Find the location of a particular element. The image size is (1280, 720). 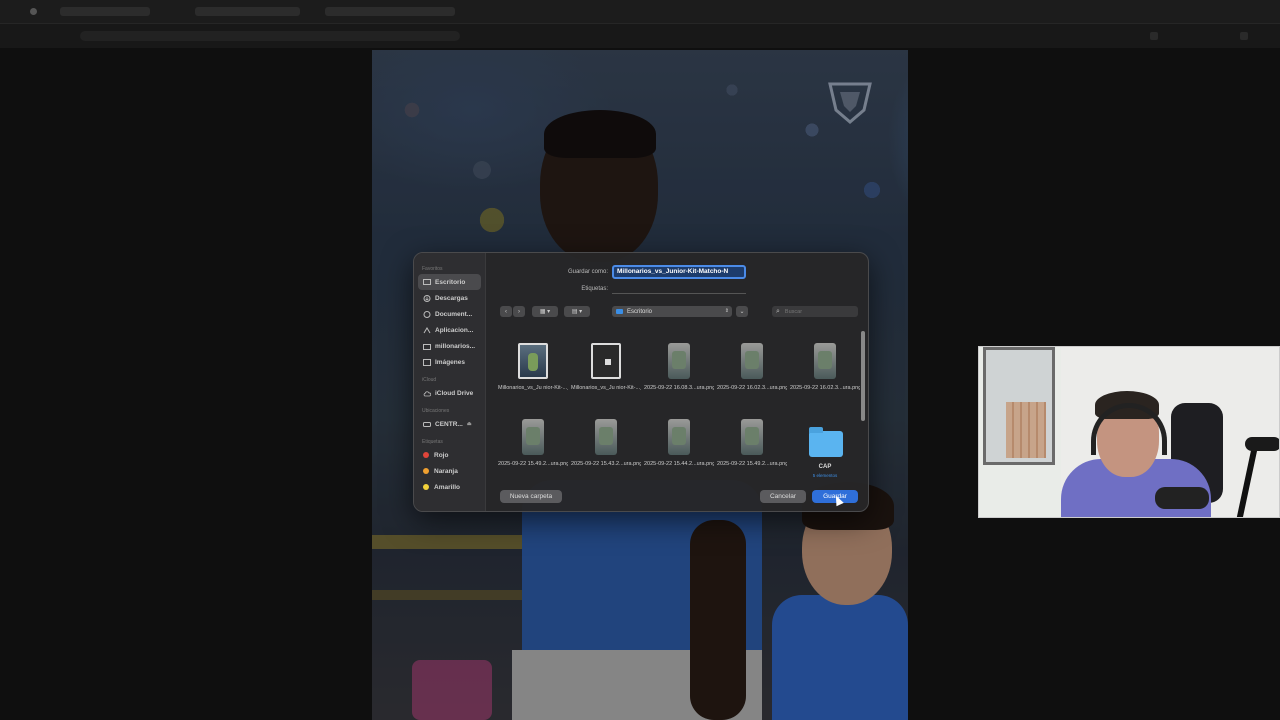

file-name: 2025-09-22 16.08.3...ura.png is located at coordinates (679, 388).